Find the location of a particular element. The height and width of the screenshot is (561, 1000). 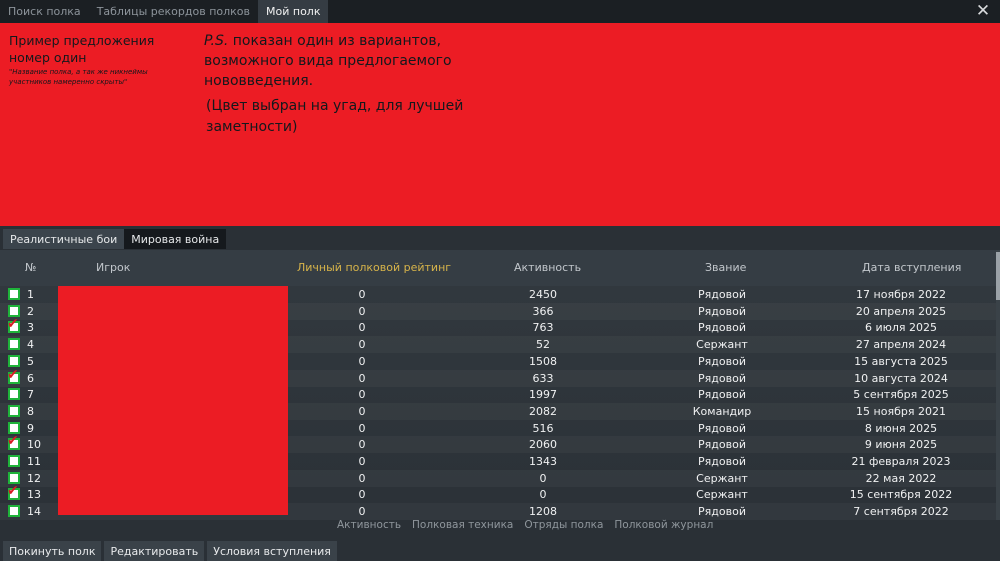

col-num: № is located at coordinates (30, 267).